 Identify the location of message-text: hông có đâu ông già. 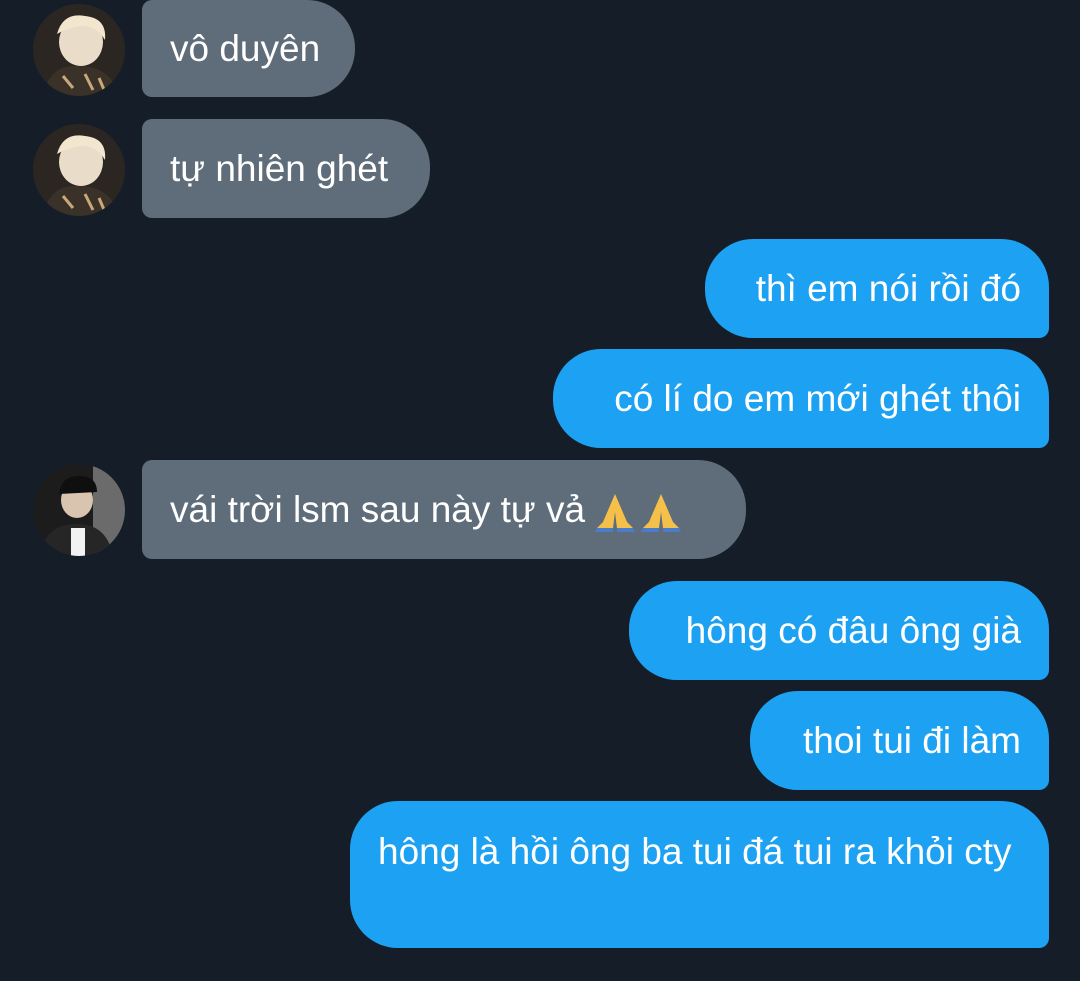
(853, 630).